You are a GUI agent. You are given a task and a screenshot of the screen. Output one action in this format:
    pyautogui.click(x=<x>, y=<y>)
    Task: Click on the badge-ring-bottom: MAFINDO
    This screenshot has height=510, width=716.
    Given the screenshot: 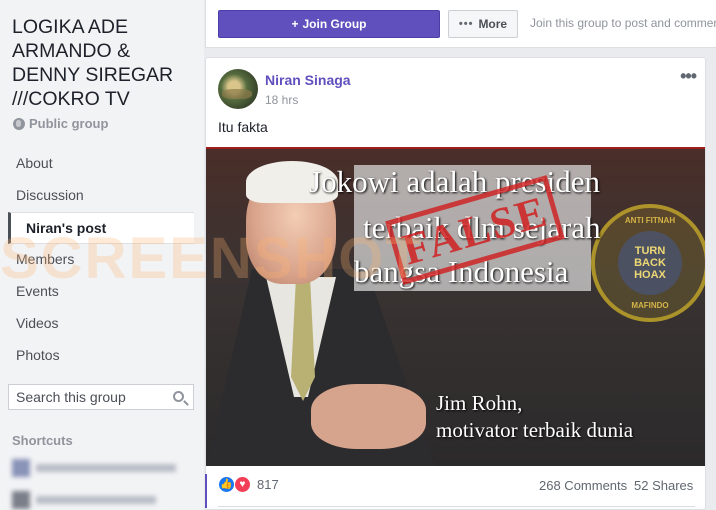 What is the action you would take?
    pyautogui.click(x=650, y=305)
    